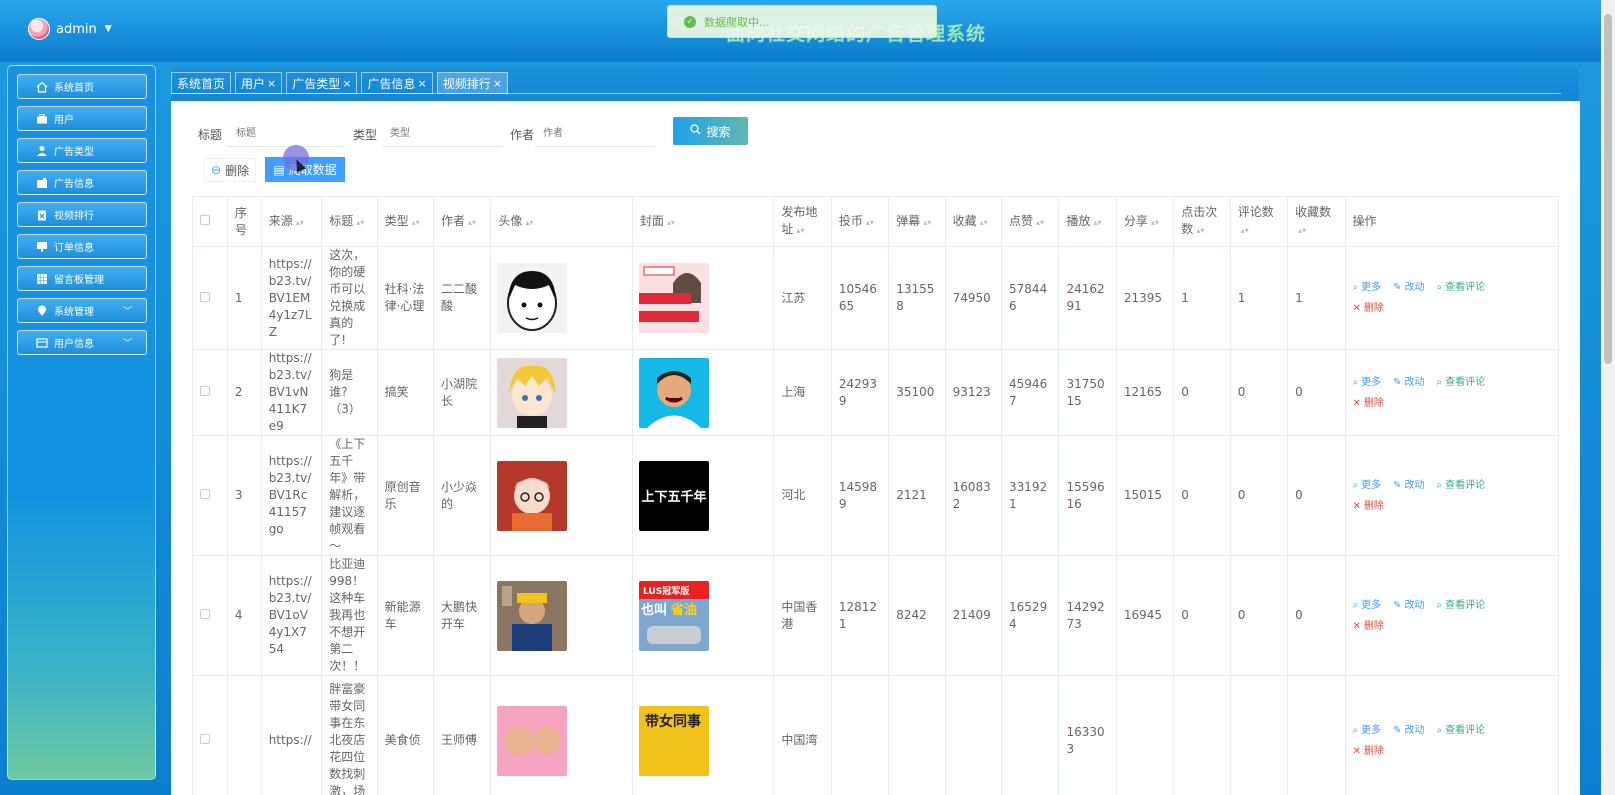  What do you see at coordinates (718, 131) in the screenshot?
I see `search-button-label: 搜索` at bounding box center [718, 131].